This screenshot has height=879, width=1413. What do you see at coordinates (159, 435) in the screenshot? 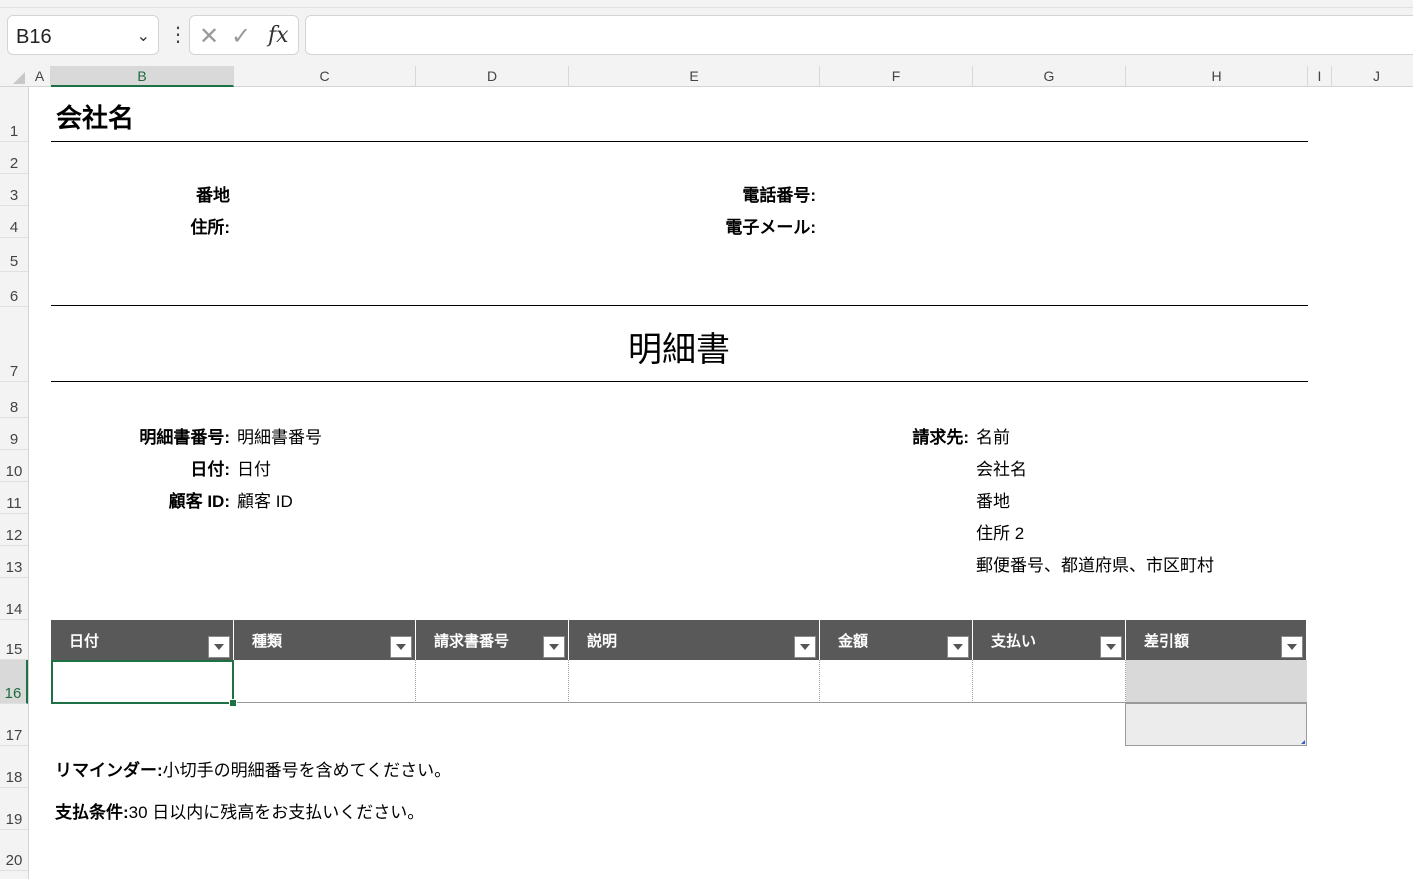
I see `statement-number-label: 明細書番号:` at bounding box center [159, 435].